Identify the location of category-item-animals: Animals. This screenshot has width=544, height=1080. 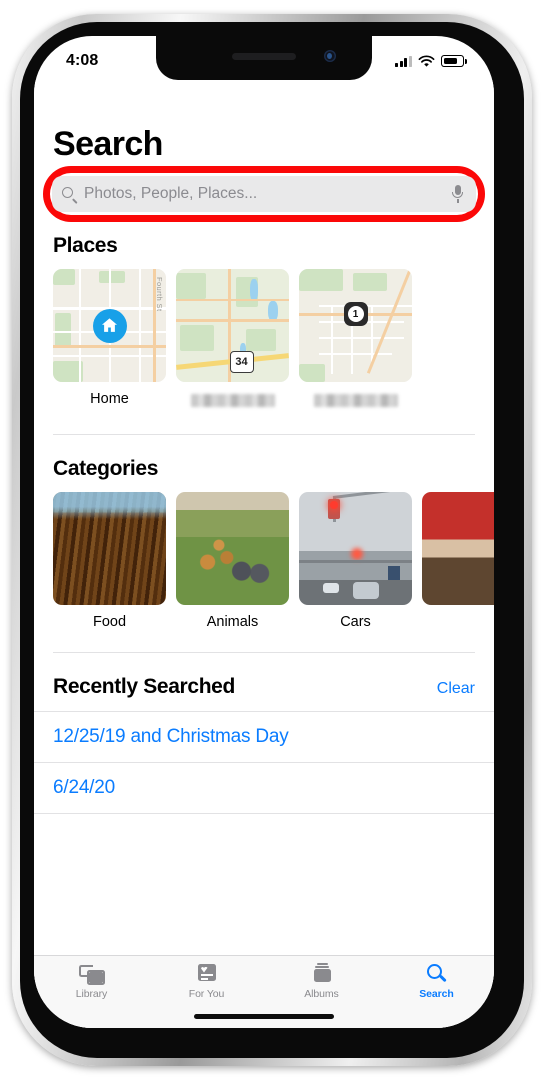
(232, 561).